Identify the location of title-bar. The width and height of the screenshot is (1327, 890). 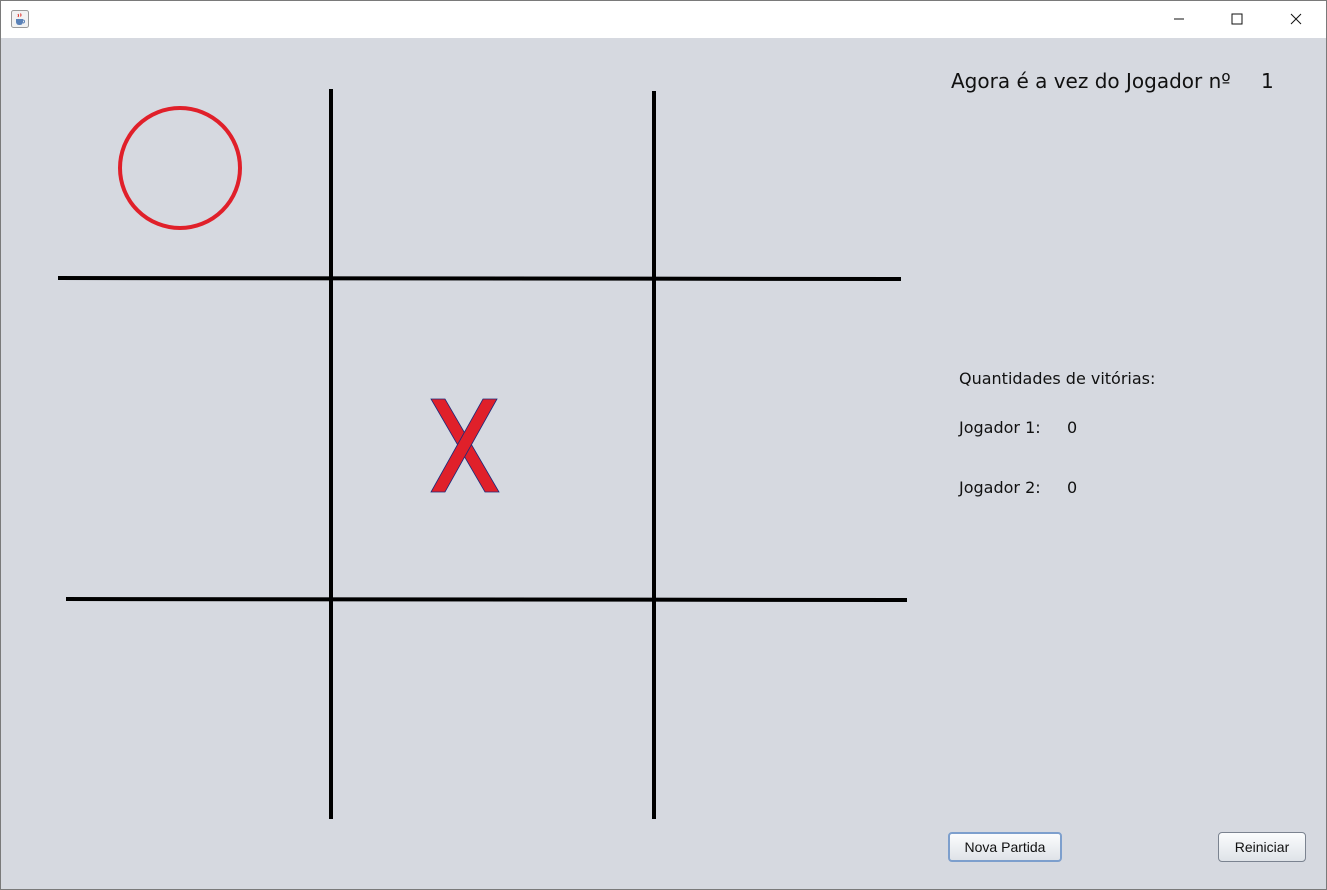
(663, 19).